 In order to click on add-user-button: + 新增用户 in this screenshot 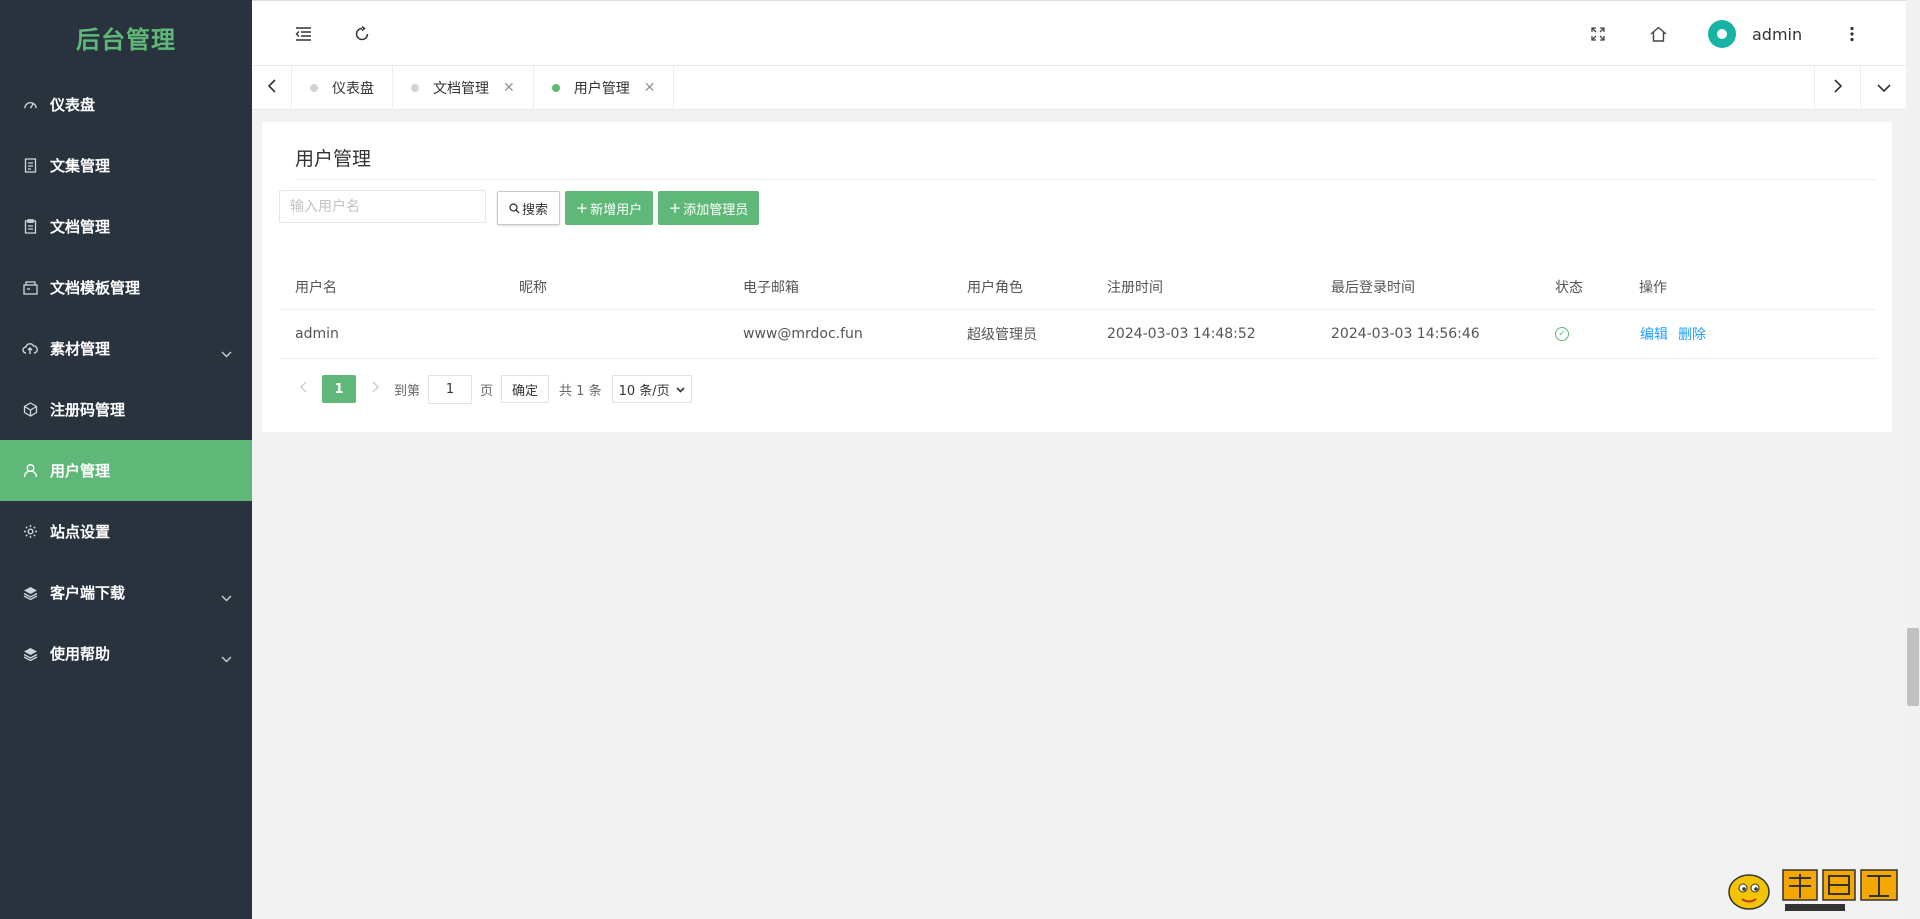, I will do `click(609, 208)`.